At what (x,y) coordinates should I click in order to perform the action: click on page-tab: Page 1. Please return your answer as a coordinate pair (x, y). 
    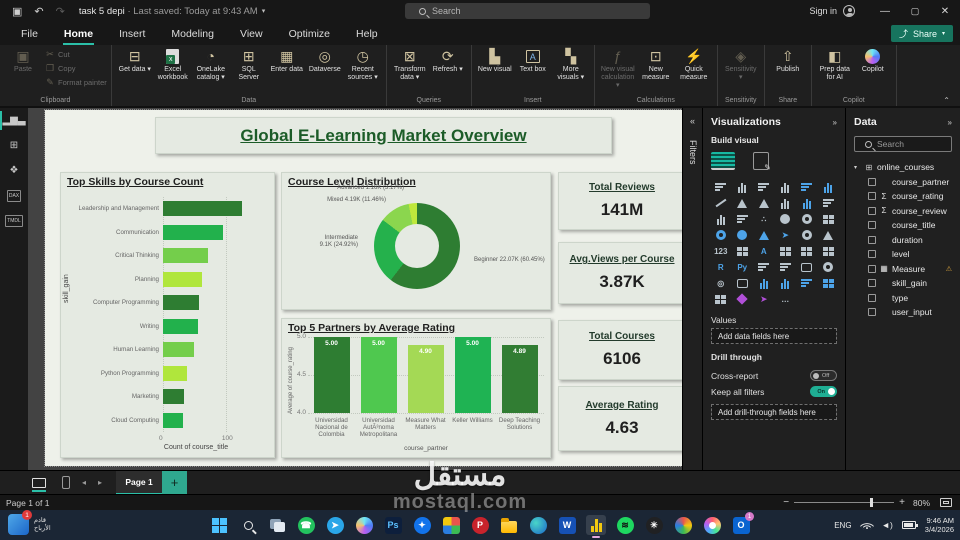
    Looking at the image, I should click on (139, 482).